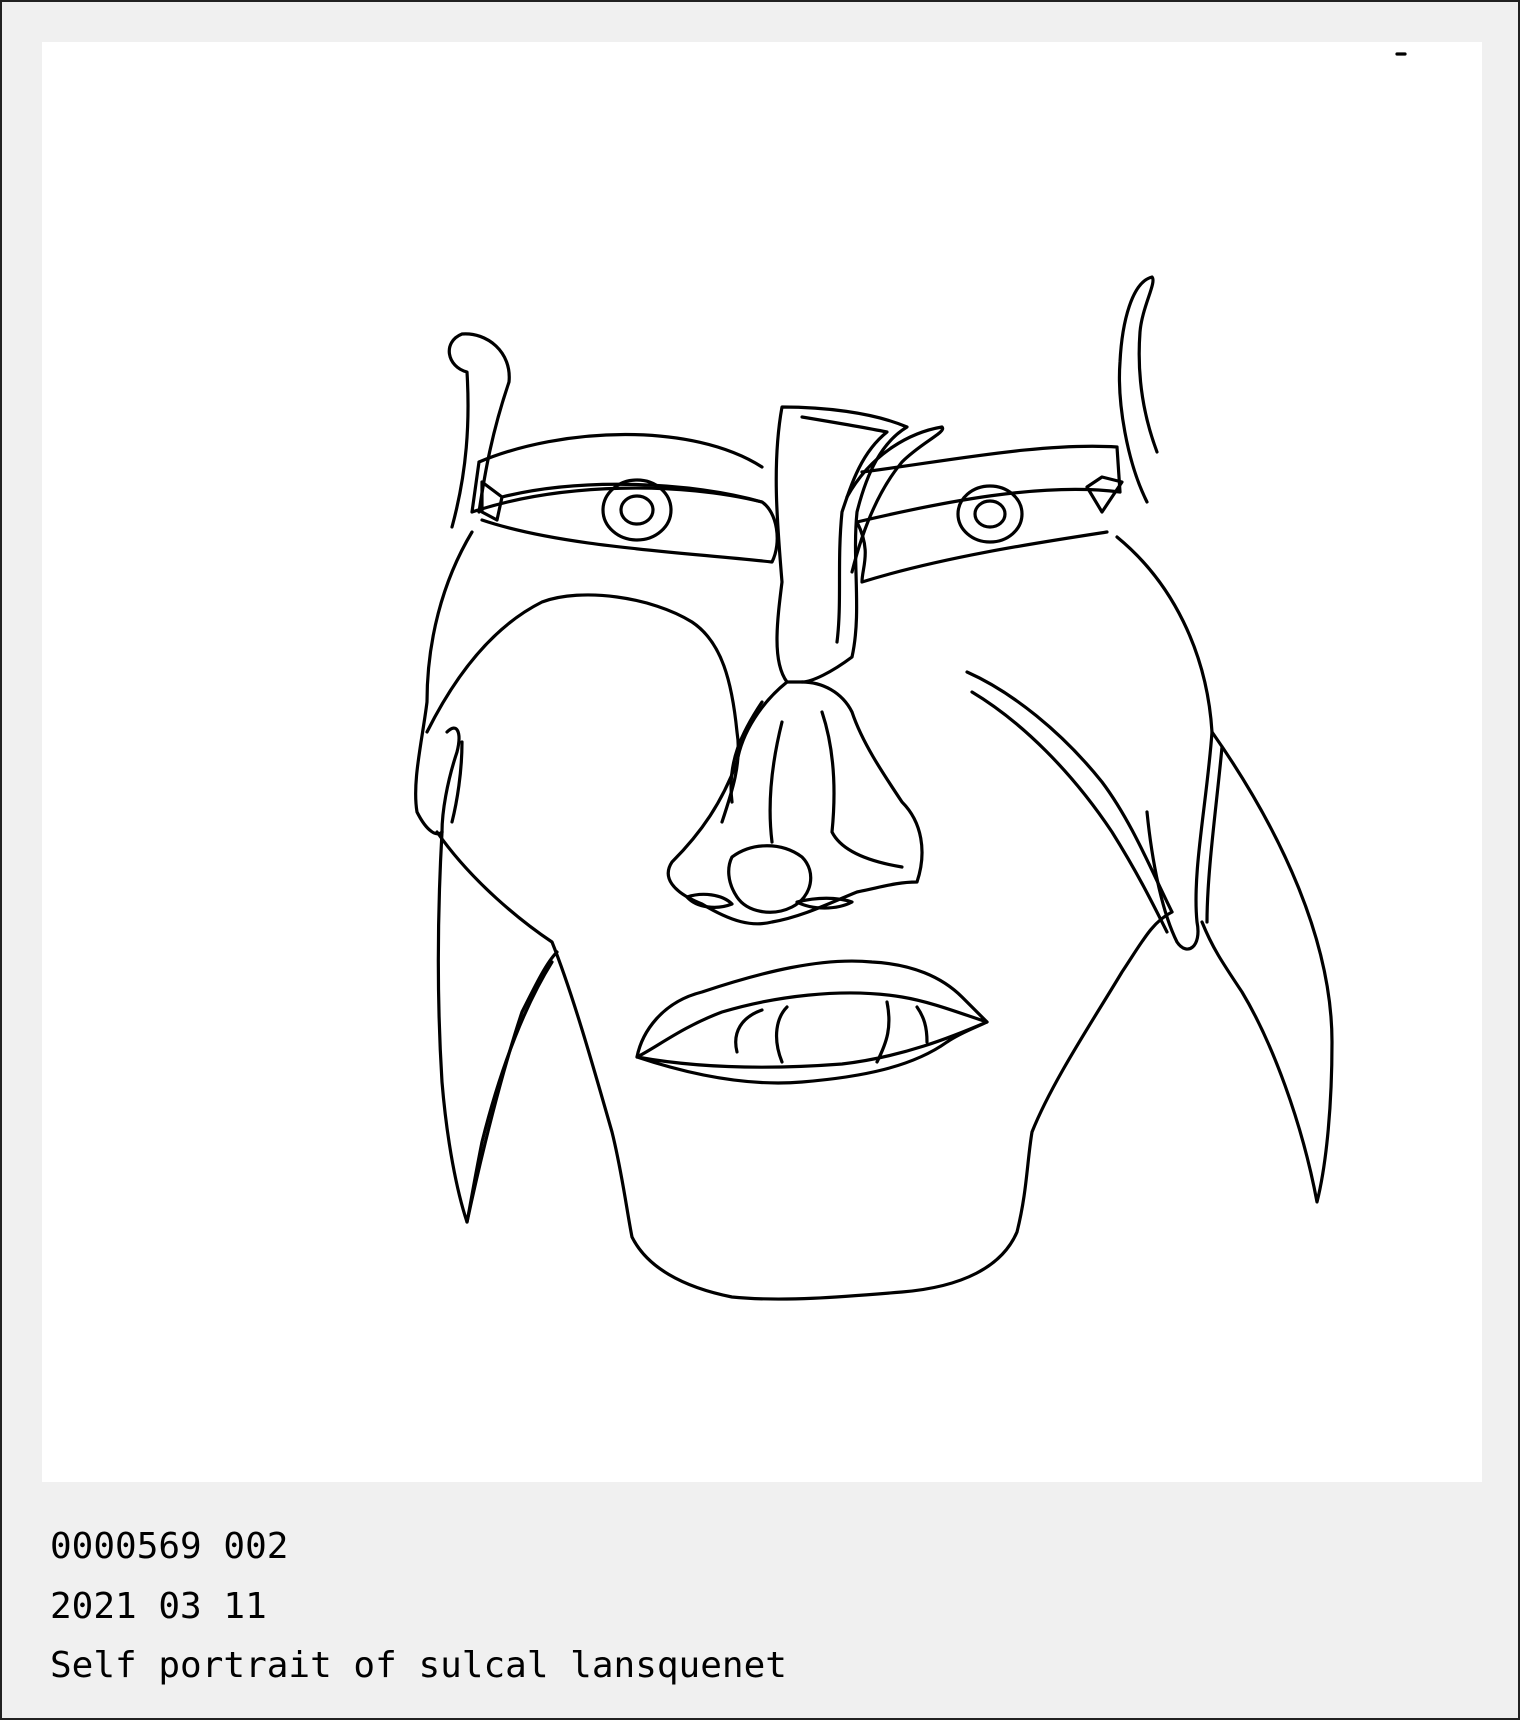  Describe the element at coordinates (617, 473) in the screenshot. I see `brow-strap-left` at that location.